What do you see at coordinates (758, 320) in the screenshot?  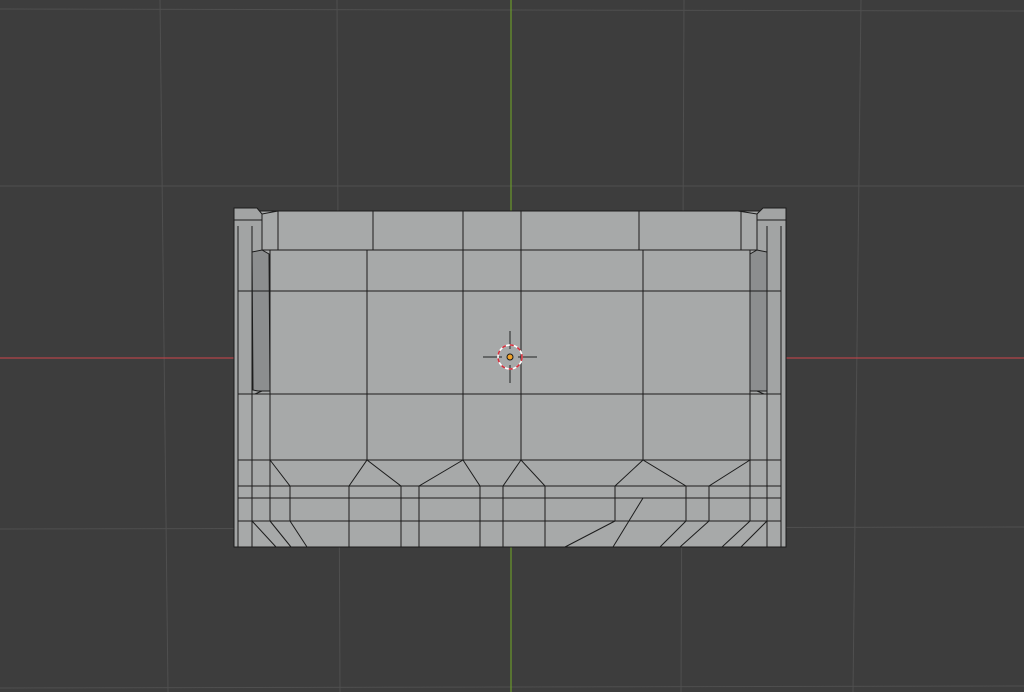 I see `mesh-face-right-slot` at bounding box center [758, 320].